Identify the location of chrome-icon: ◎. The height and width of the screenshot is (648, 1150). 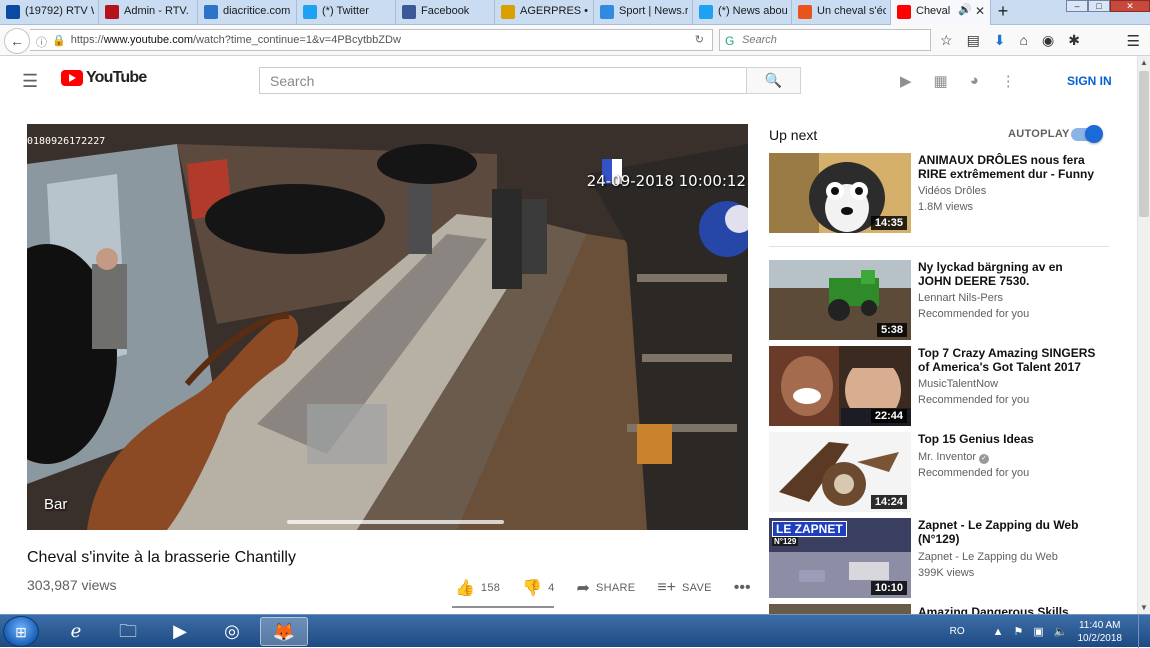
(232, 631).